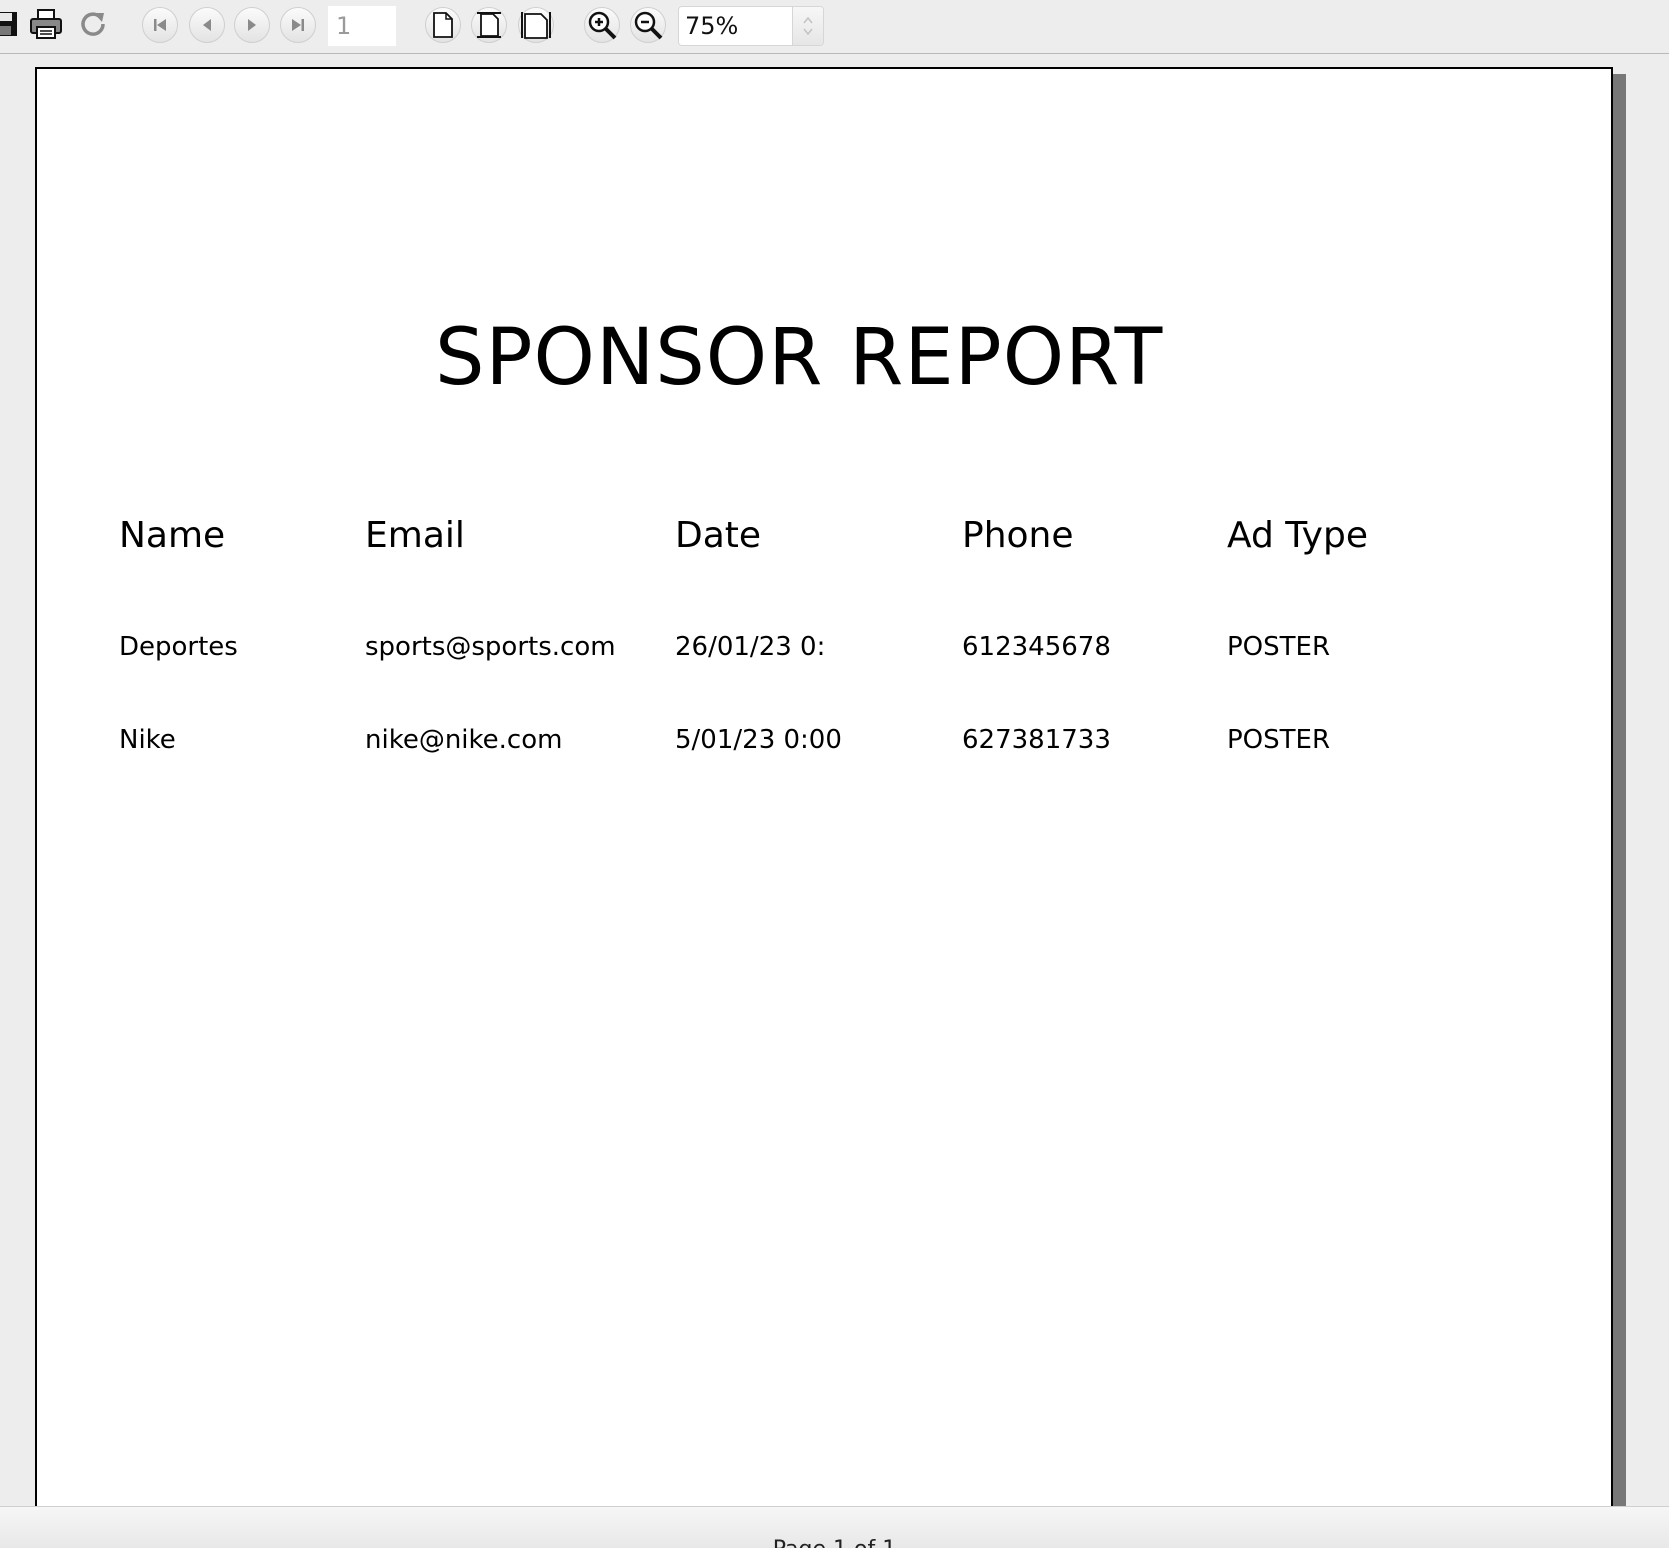  What do you see at coordinates (718, 535) in the screenshot?
I see `column-header-date: Date` at bounding box center [718, 535].